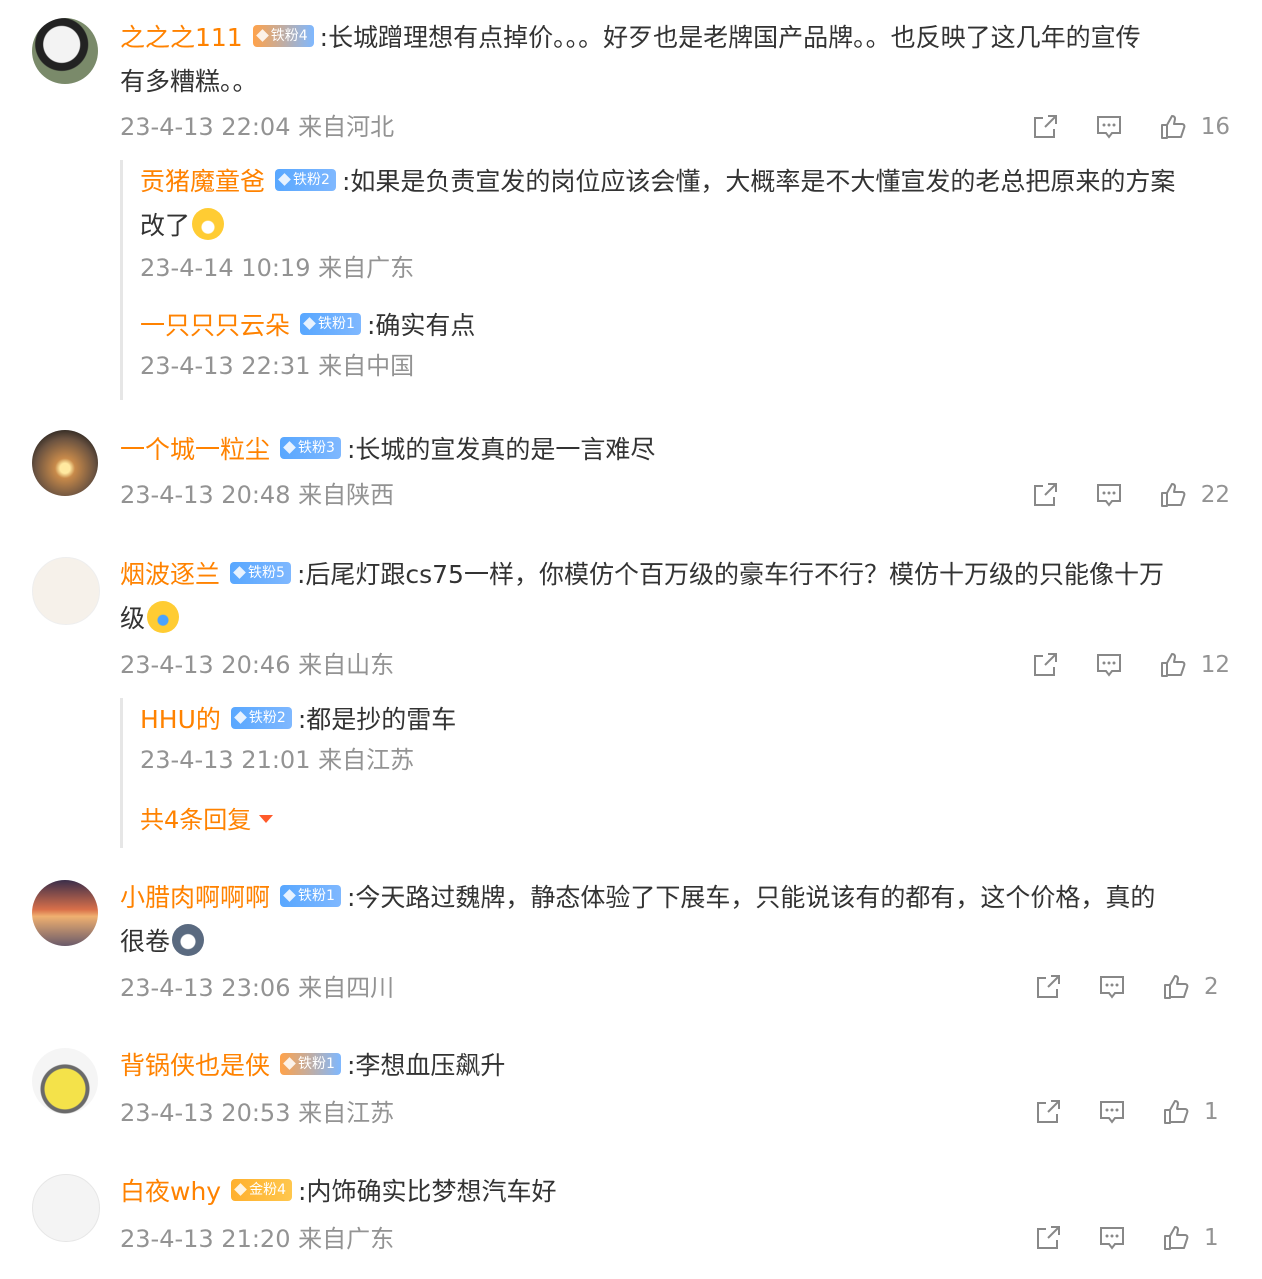 The width and height of the screenshot is (1262, 1279). Describe the element at coordinates (257, 665) in the screenshot. I see `timestamp-location: 23-4-13 20:46 来自山东` at that location.